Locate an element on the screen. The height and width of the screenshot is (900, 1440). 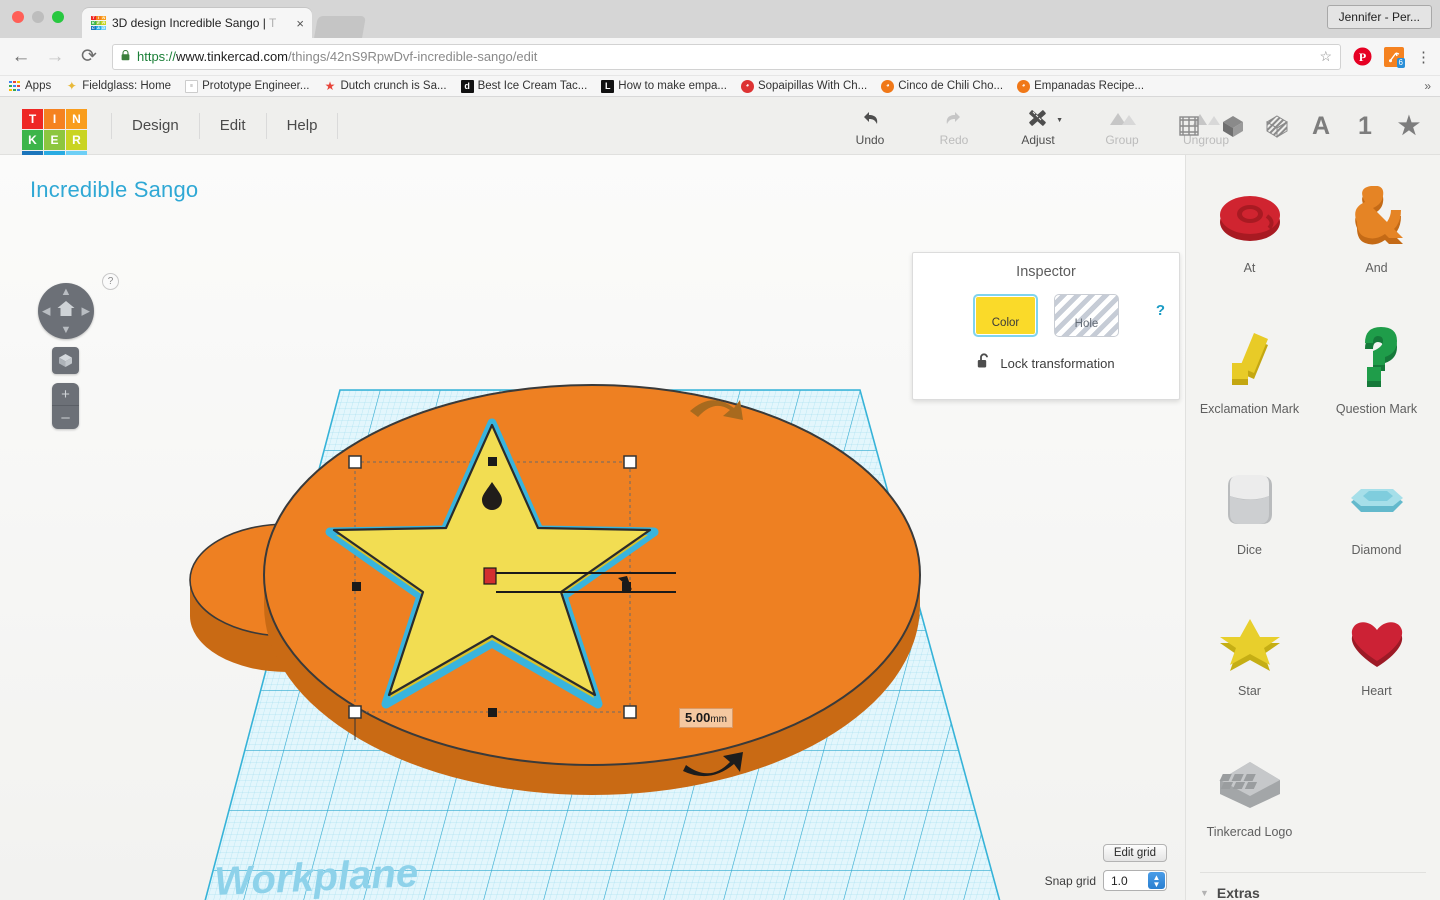
reload-button: ⟳ is located at coordinates (89, 56).